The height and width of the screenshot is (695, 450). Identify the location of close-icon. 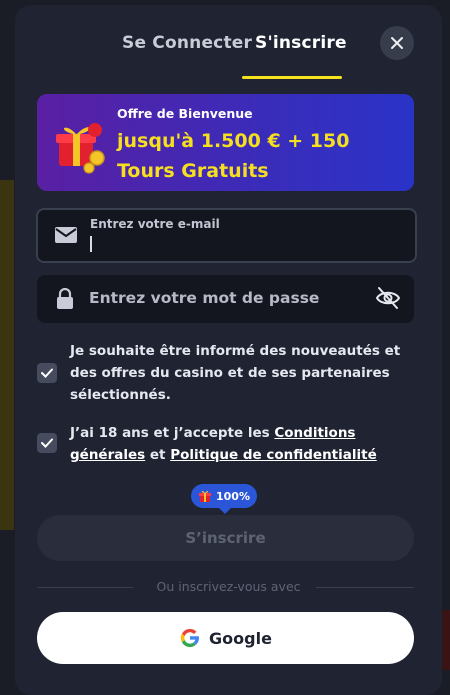
(397, 43).